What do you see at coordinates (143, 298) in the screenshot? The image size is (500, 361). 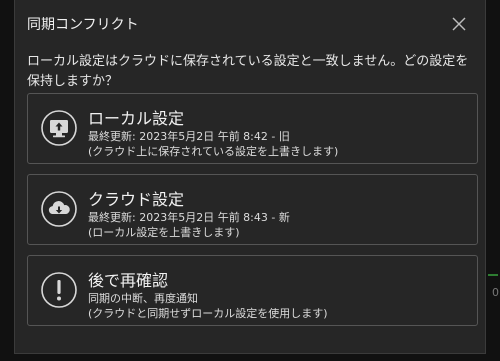 I see `option-description: 同期の中断、再度通知` at bounding box center [143, 298].